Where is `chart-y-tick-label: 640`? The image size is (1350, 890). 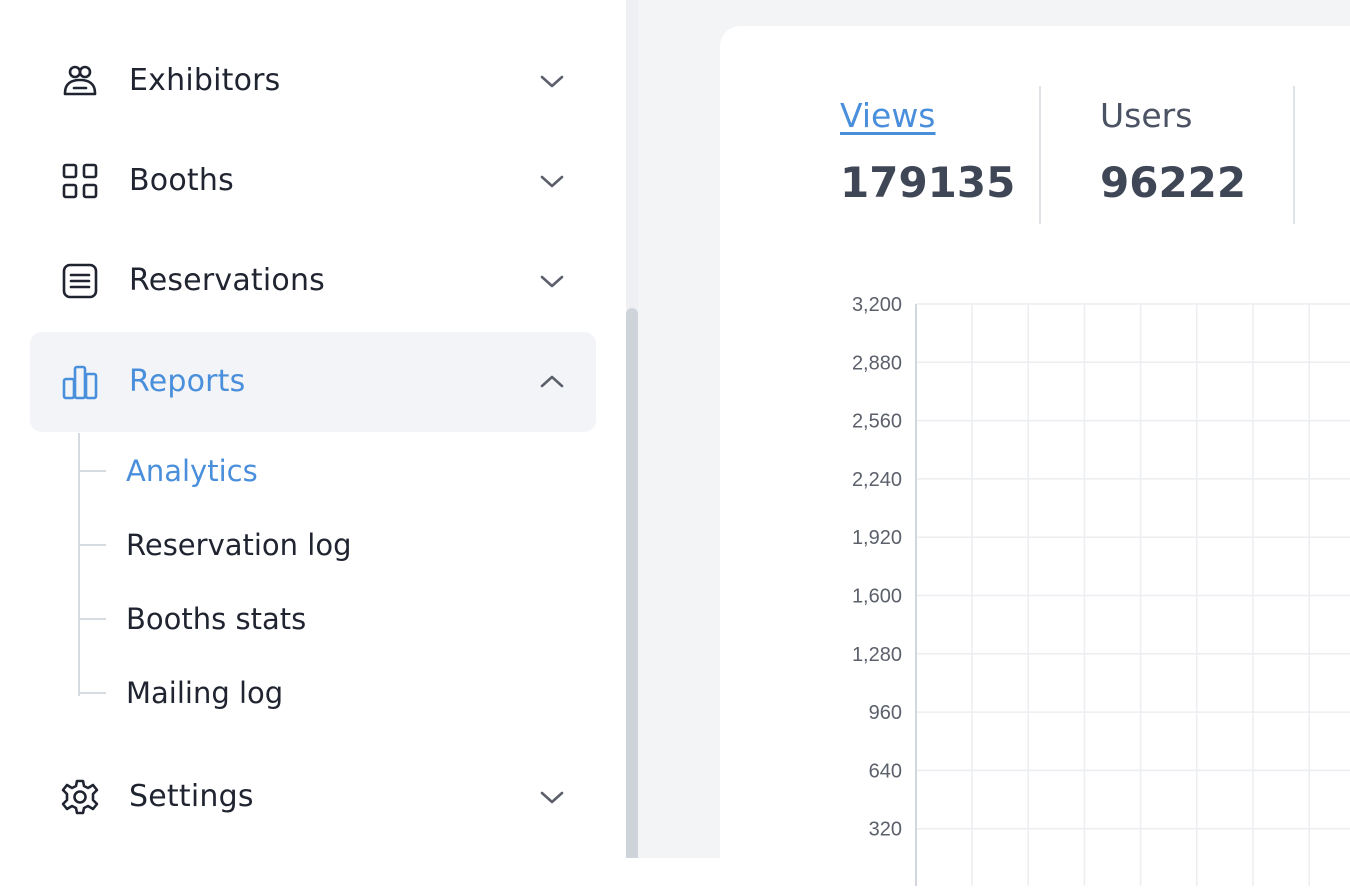
chart-y-tick-label: 640 is located at coordinates (885, 771).